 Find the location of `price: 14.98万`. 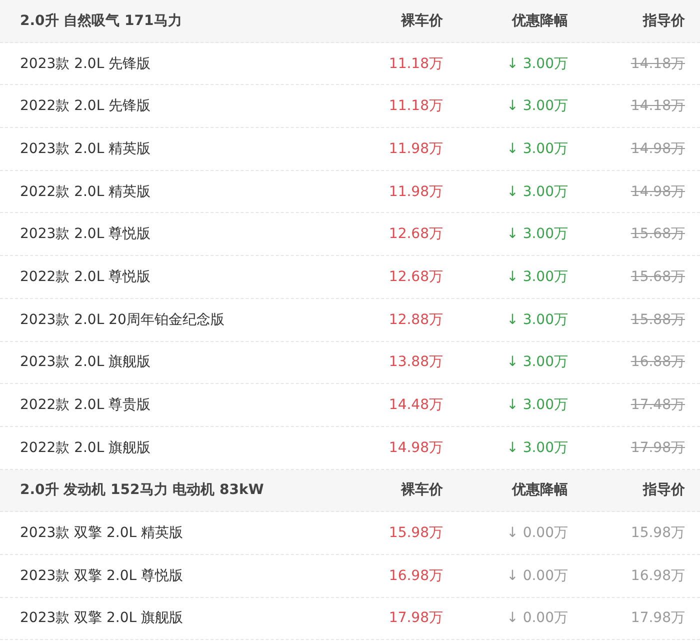

price: 14.98万 is located at coordinates (415, 447).